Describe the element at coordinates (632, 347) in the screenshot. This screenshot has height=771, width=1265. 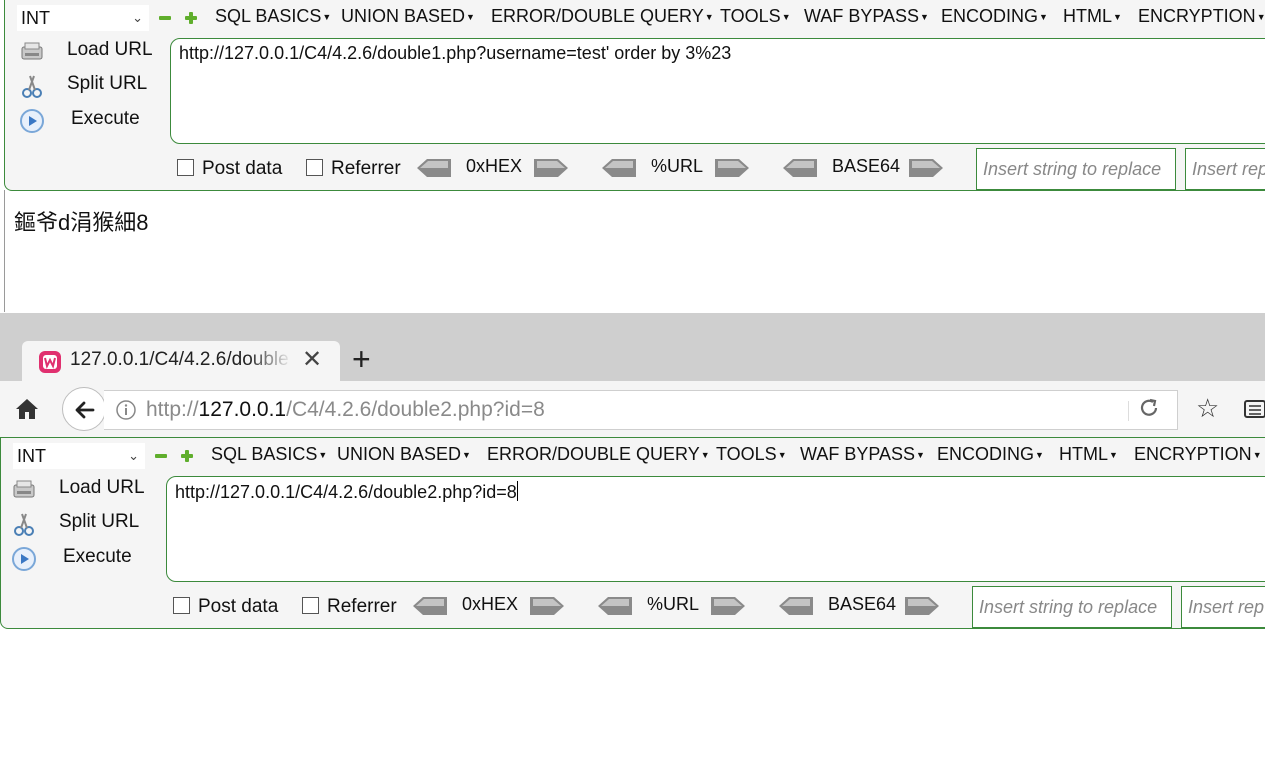
I see `tab-strip: 127.0.0.1/C4/4.2.6/double ✕ +` at that location.